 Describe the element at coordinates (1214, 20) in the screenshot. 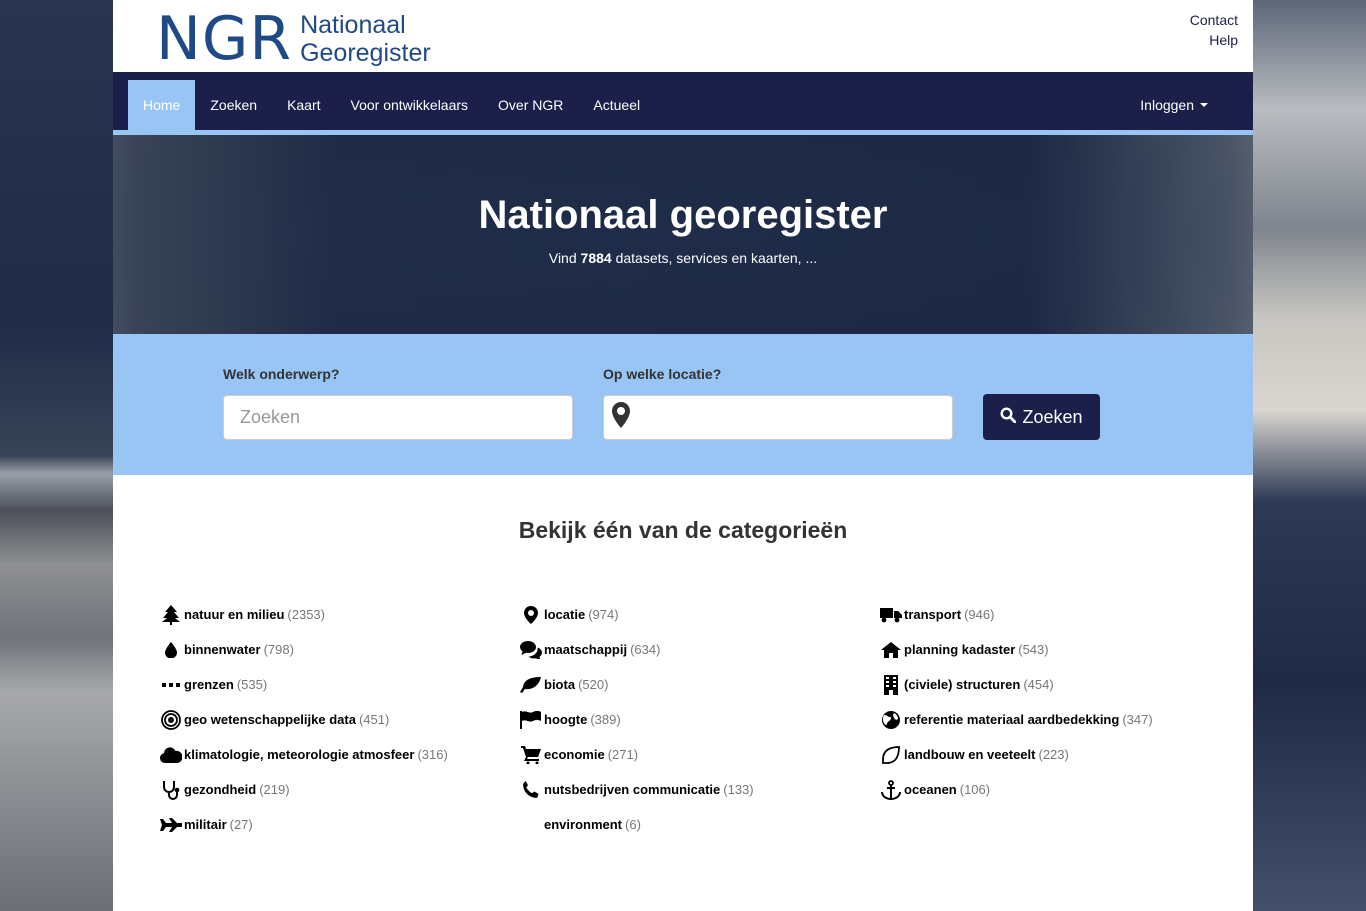

I see `contact-link: Contact` at that location.